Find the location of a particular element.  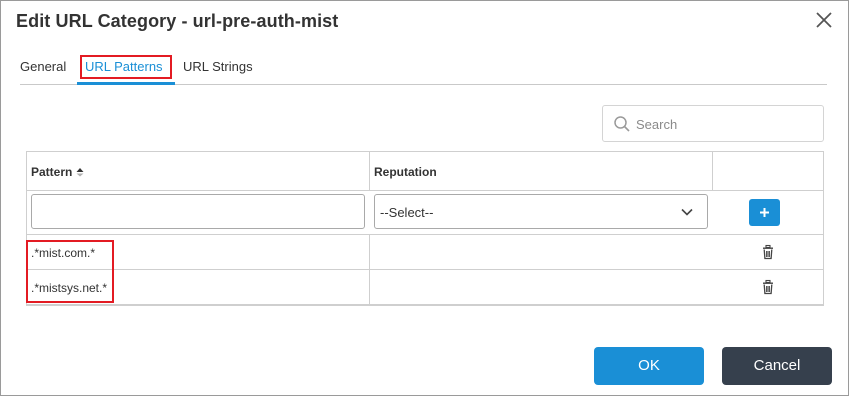

dialog-title: Edit URL Category - url-pre-auth-mist is located at coordinates (177, 21).